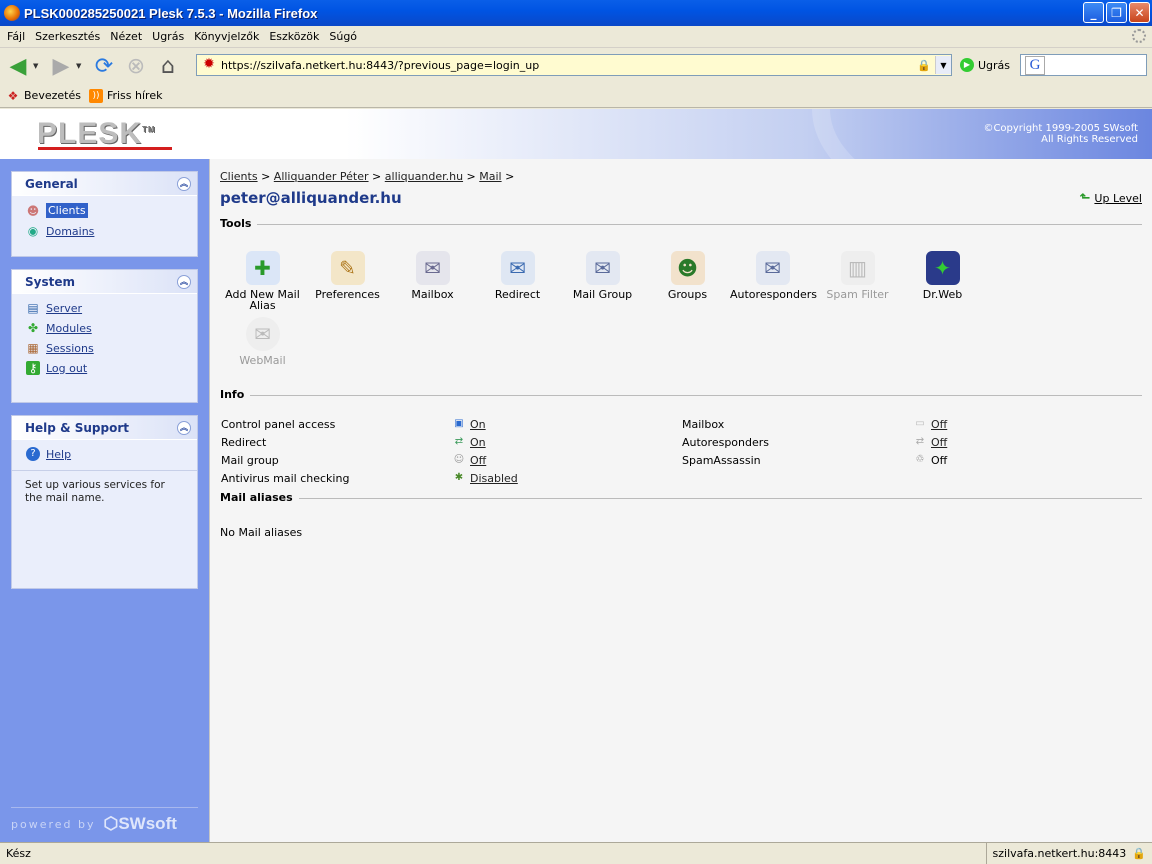  What do you see at coordinates (1111, 198) in the screenshot?
I see `up-level-button: ⬑ Up Level` at bounding box center [1111, 198].